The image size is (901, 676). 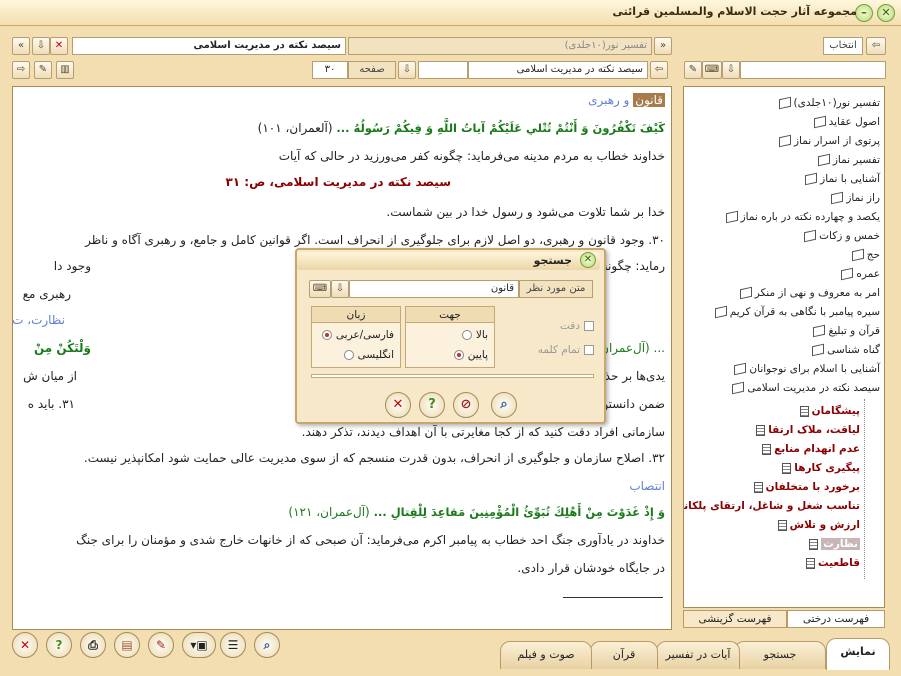 I want to click on dir-down-radio, so click(x=458, y=355).